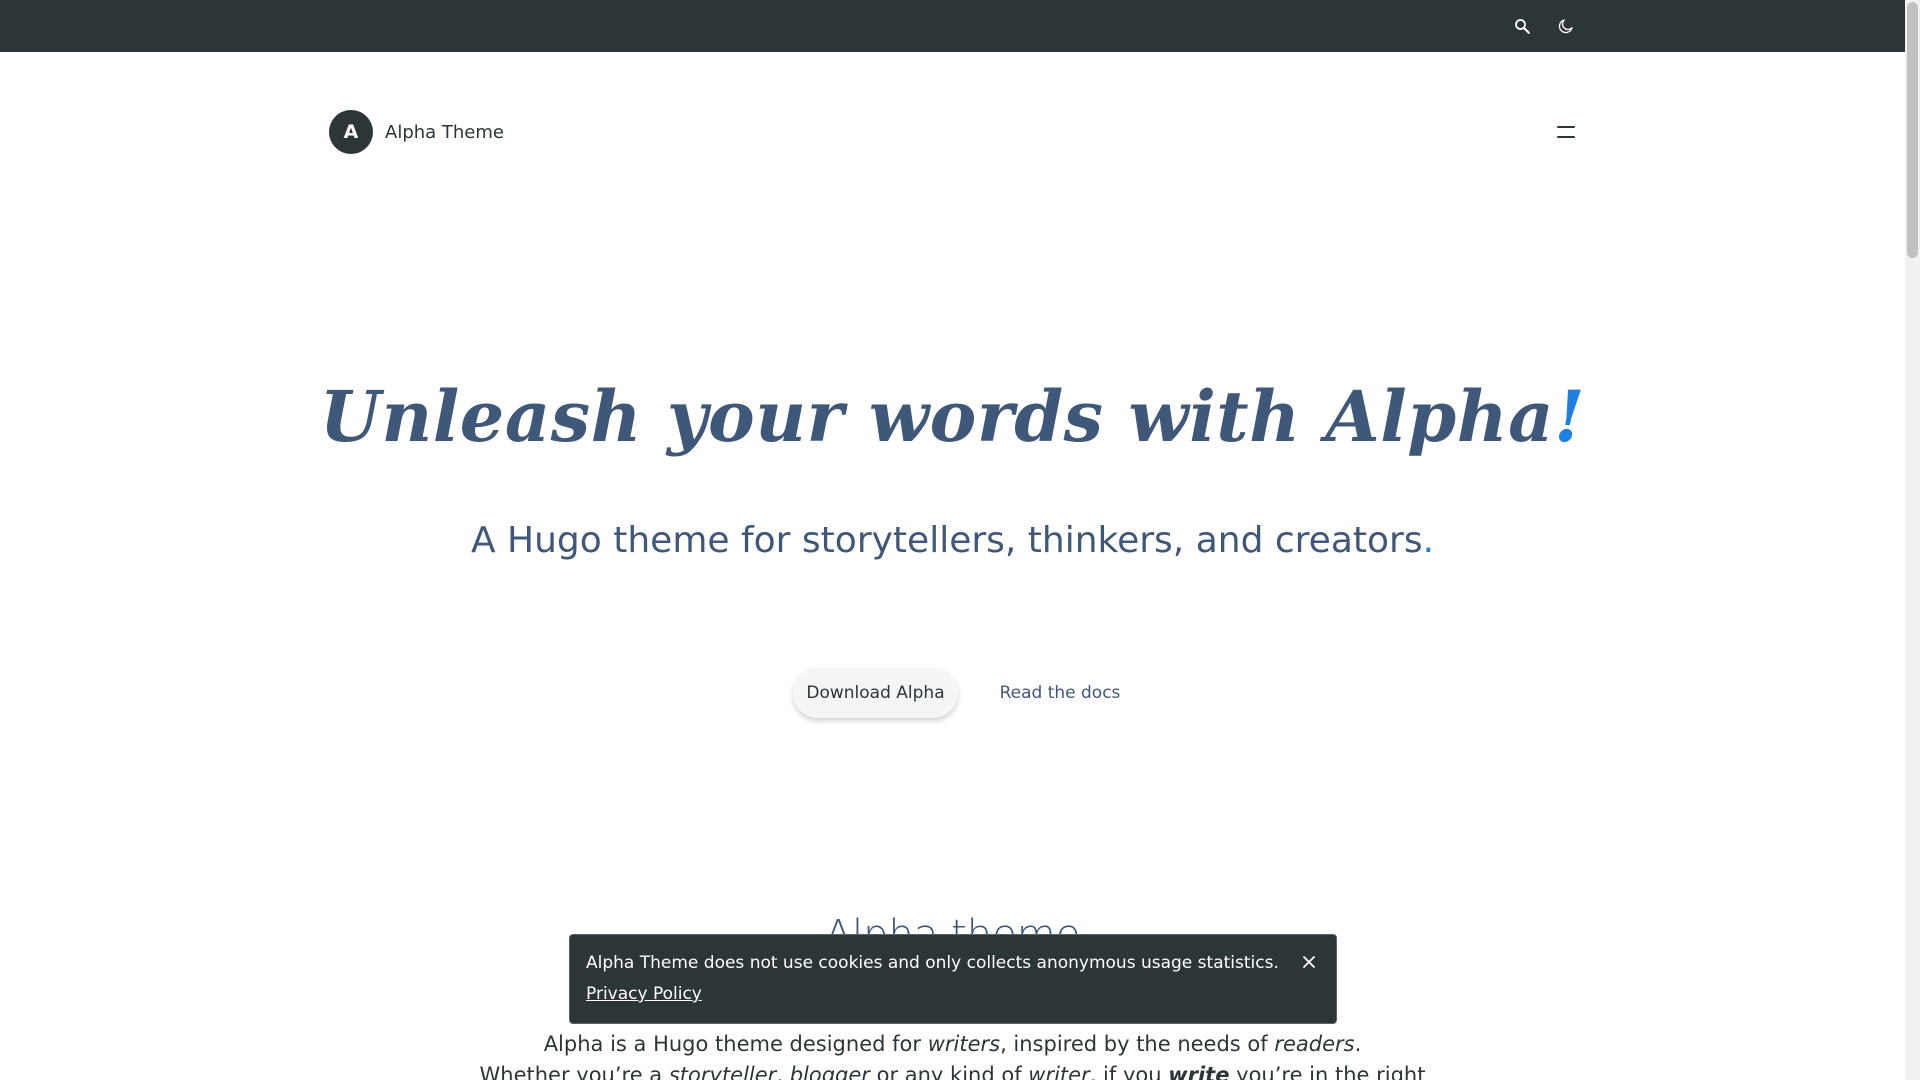  Describe the element at coordinates (1129, 1071) in the screenshot. I see `intro-text-segment: , if you` at that location.